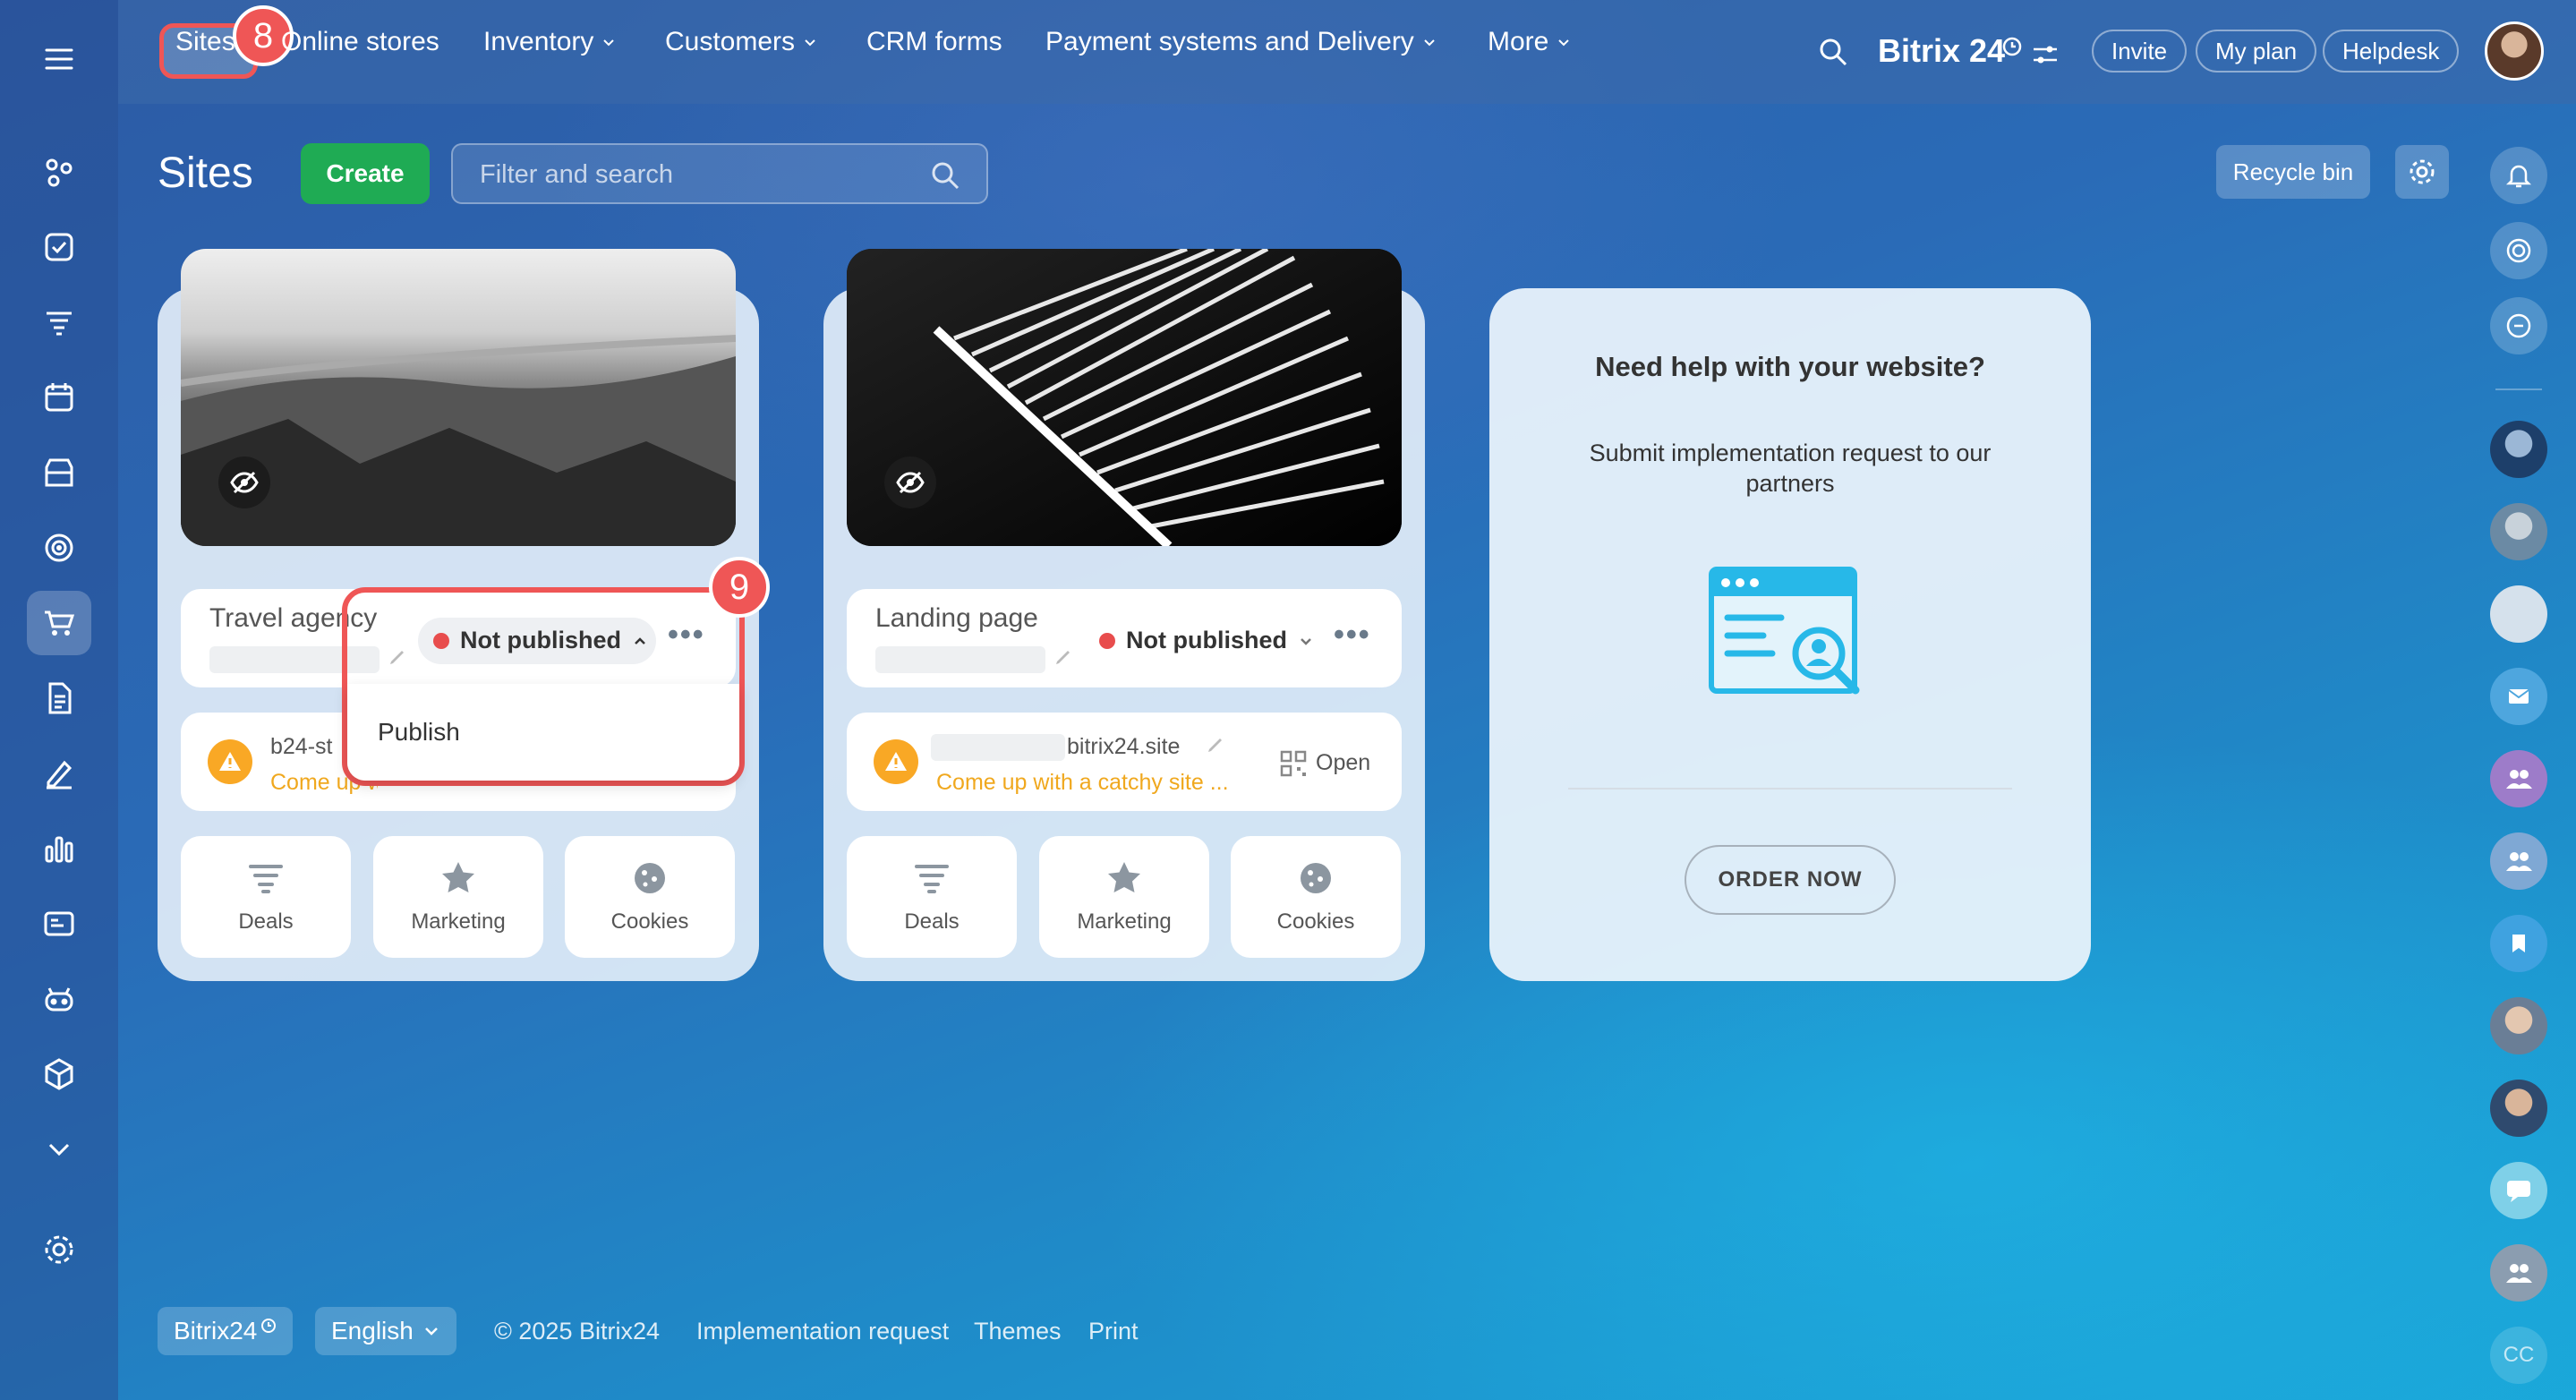  I want to click on crm-icon, so click(59, 322).